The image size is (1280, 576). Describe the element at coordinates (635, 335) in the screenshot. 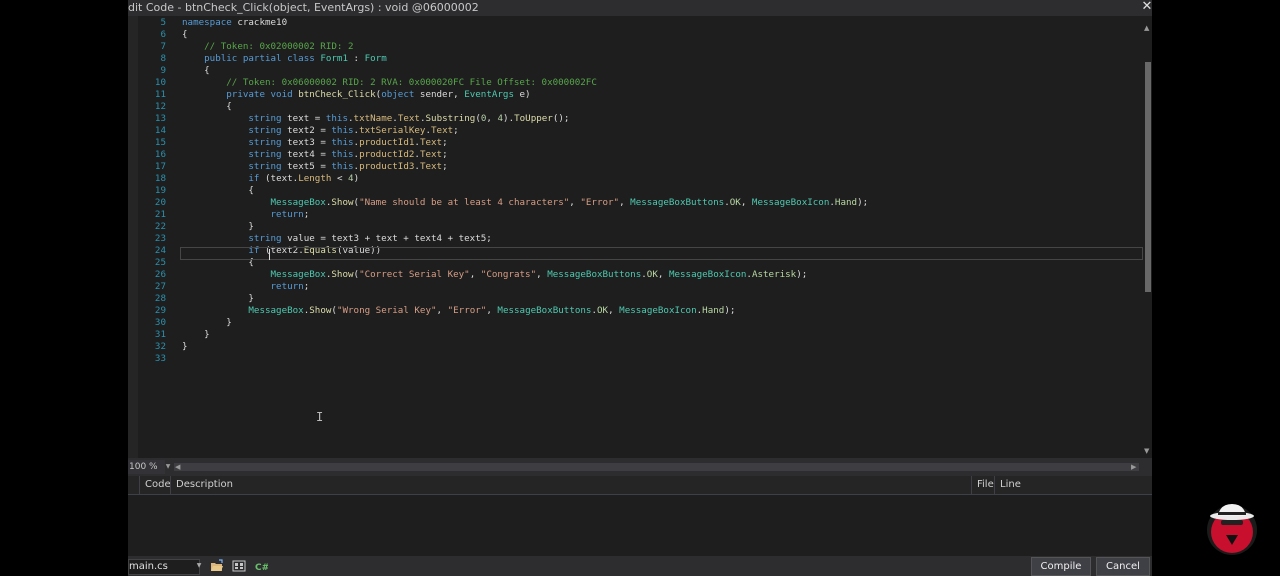

I see `code-line: 31 }` at that location.